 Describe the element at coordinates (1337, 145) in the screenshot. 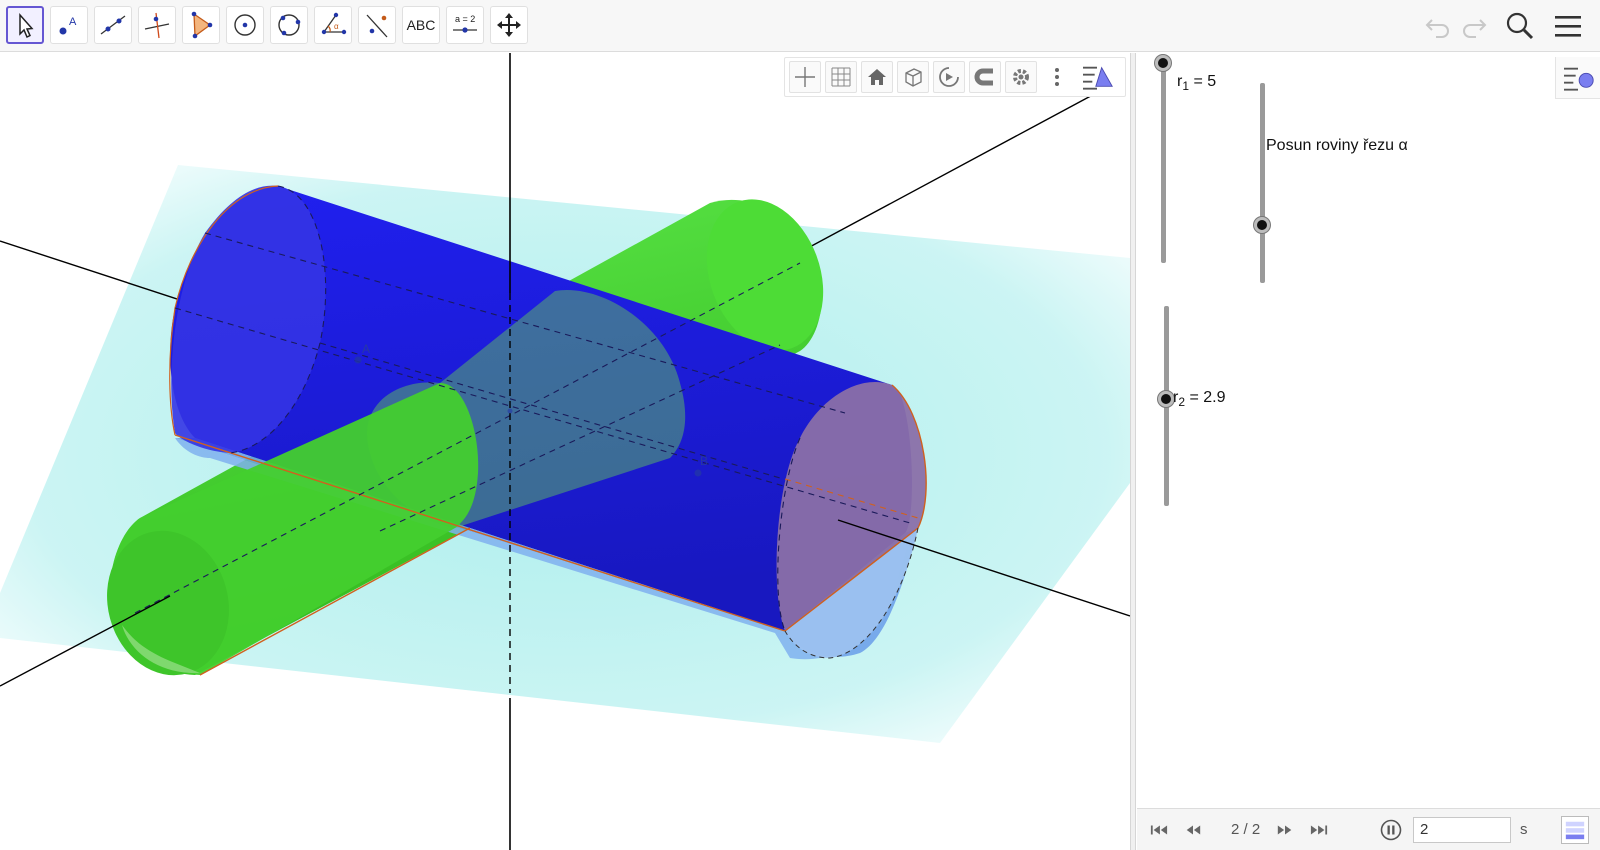

I see `alpha-slider-label: Posun roviny řezu α` at that location.